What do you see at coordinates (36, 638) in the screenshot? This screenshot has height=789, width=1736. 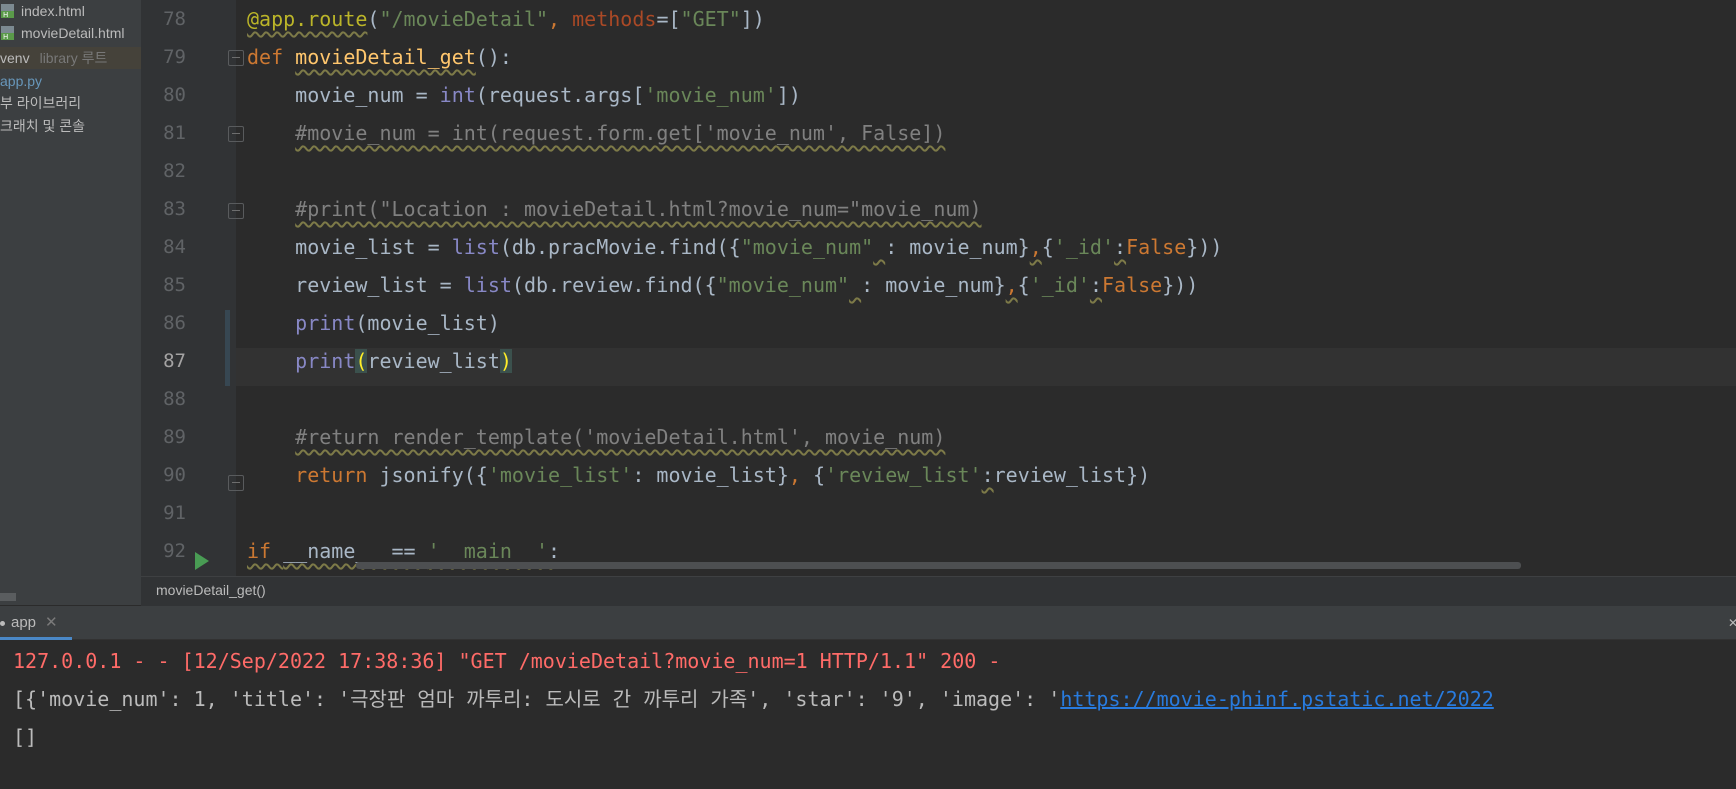 I see `active-tab-underline` at bounding box center [36, 638].